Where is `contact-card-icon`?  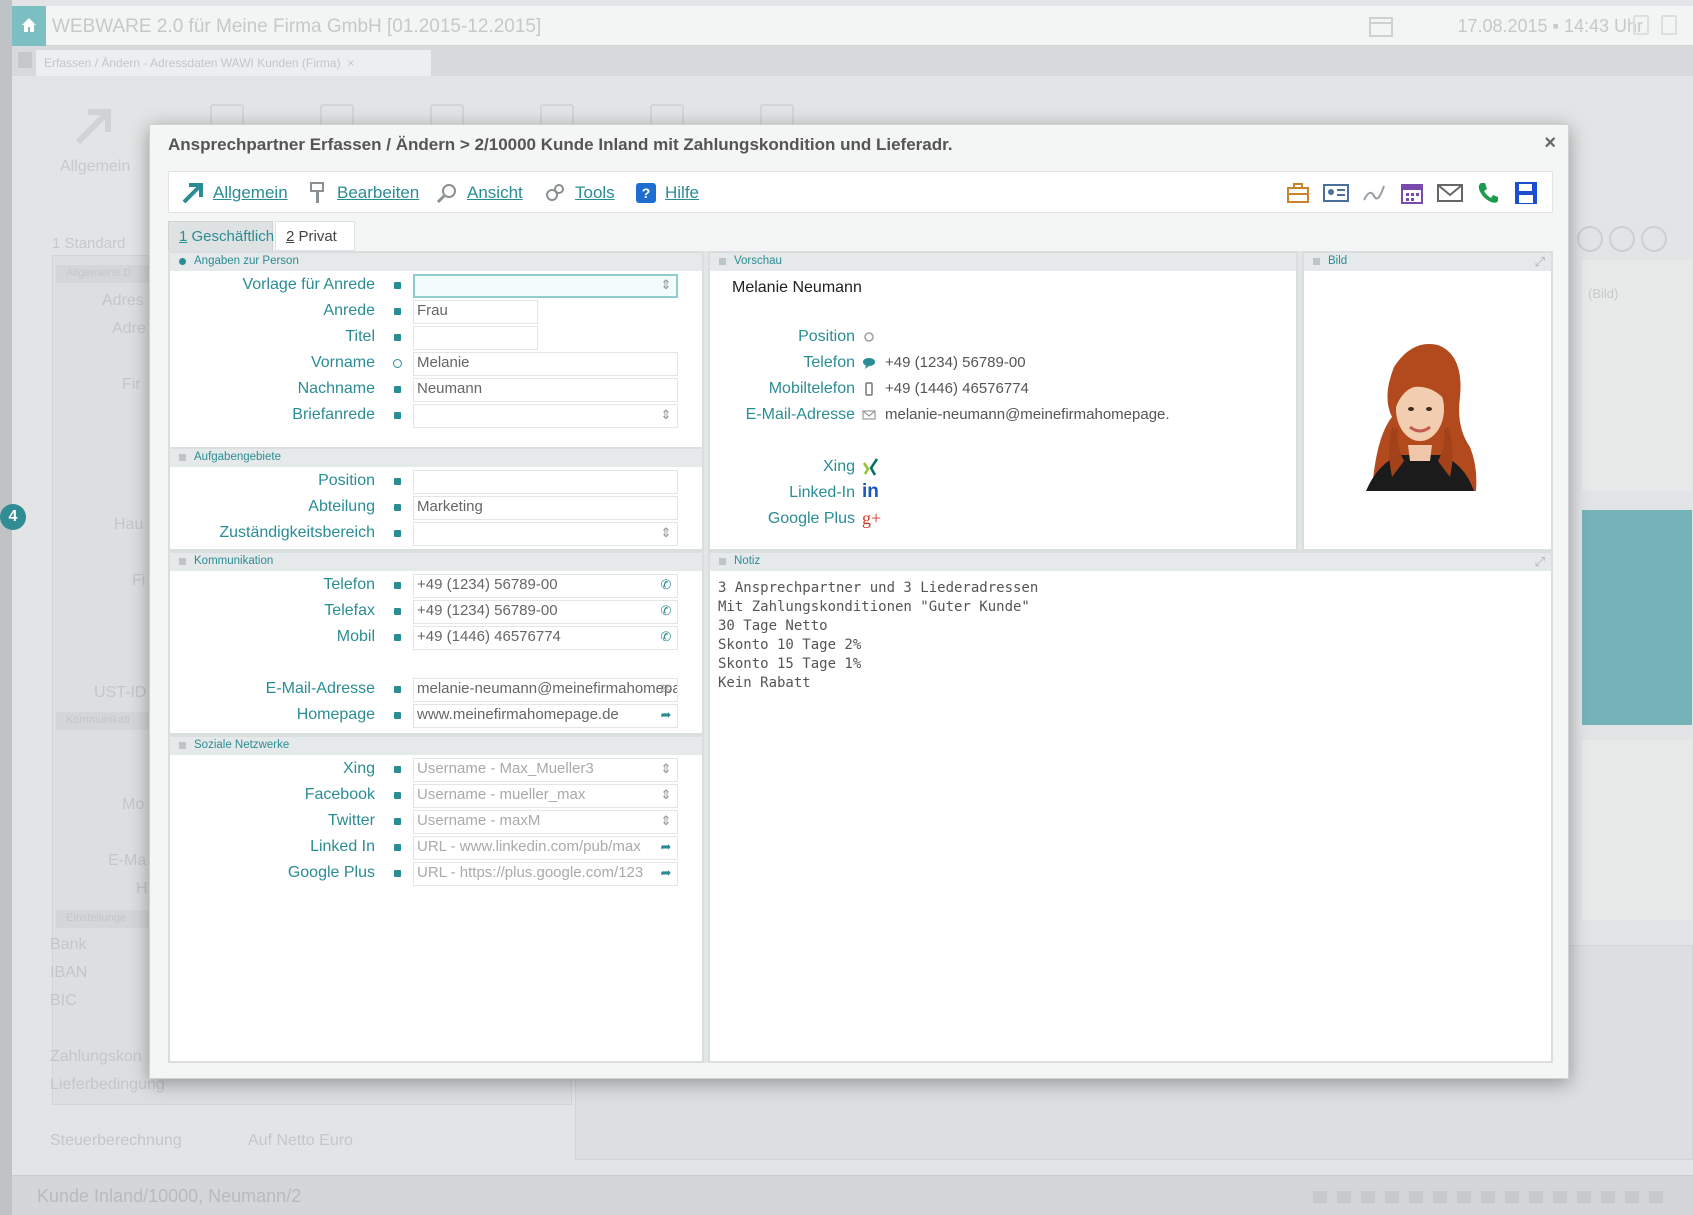
contact-card-icon is located at coordinates (1336, 193).